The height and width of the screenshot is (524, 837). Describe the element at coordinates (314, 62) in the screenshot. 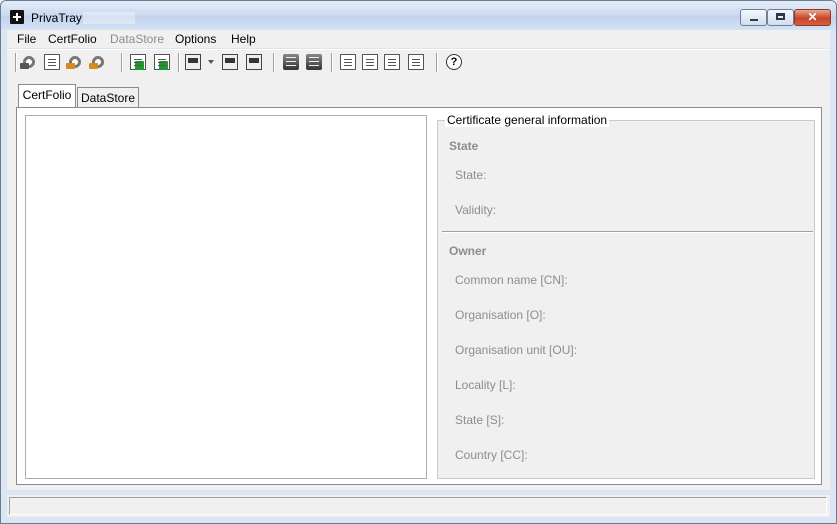

I see `server-list-icon` at that location.